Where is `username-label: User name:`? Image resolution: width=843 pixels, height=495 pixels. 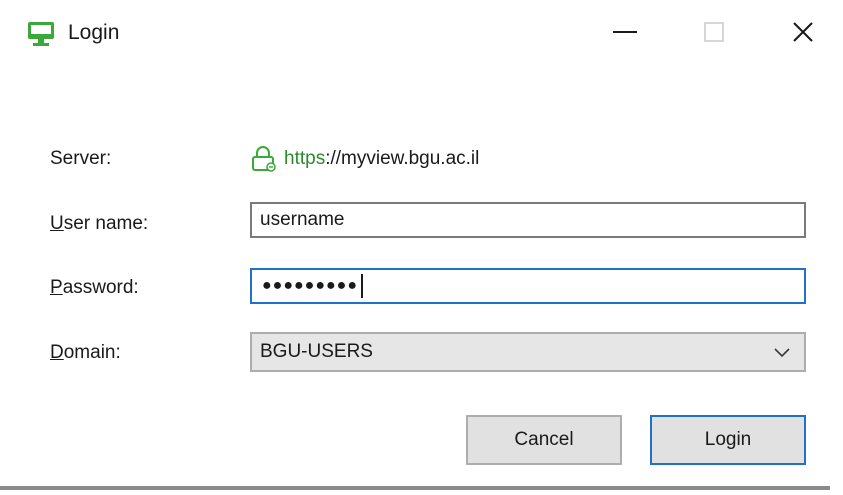 username-label: User name: is located at coordinates (99, 224).